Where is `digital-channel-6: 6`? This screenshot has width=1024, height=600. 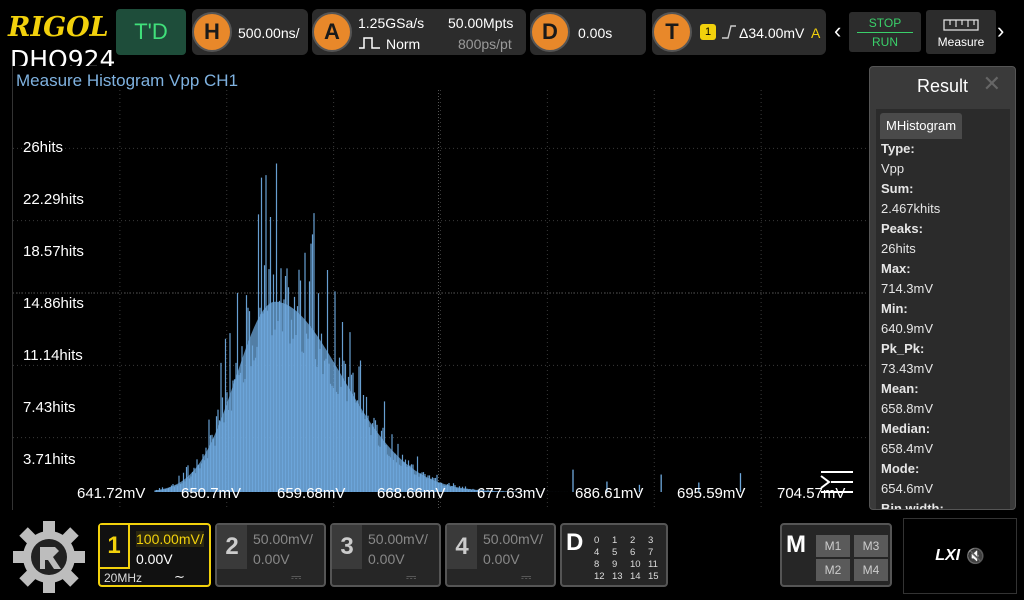 digital-channel-6: 6 is located at coordinates (633, 552).